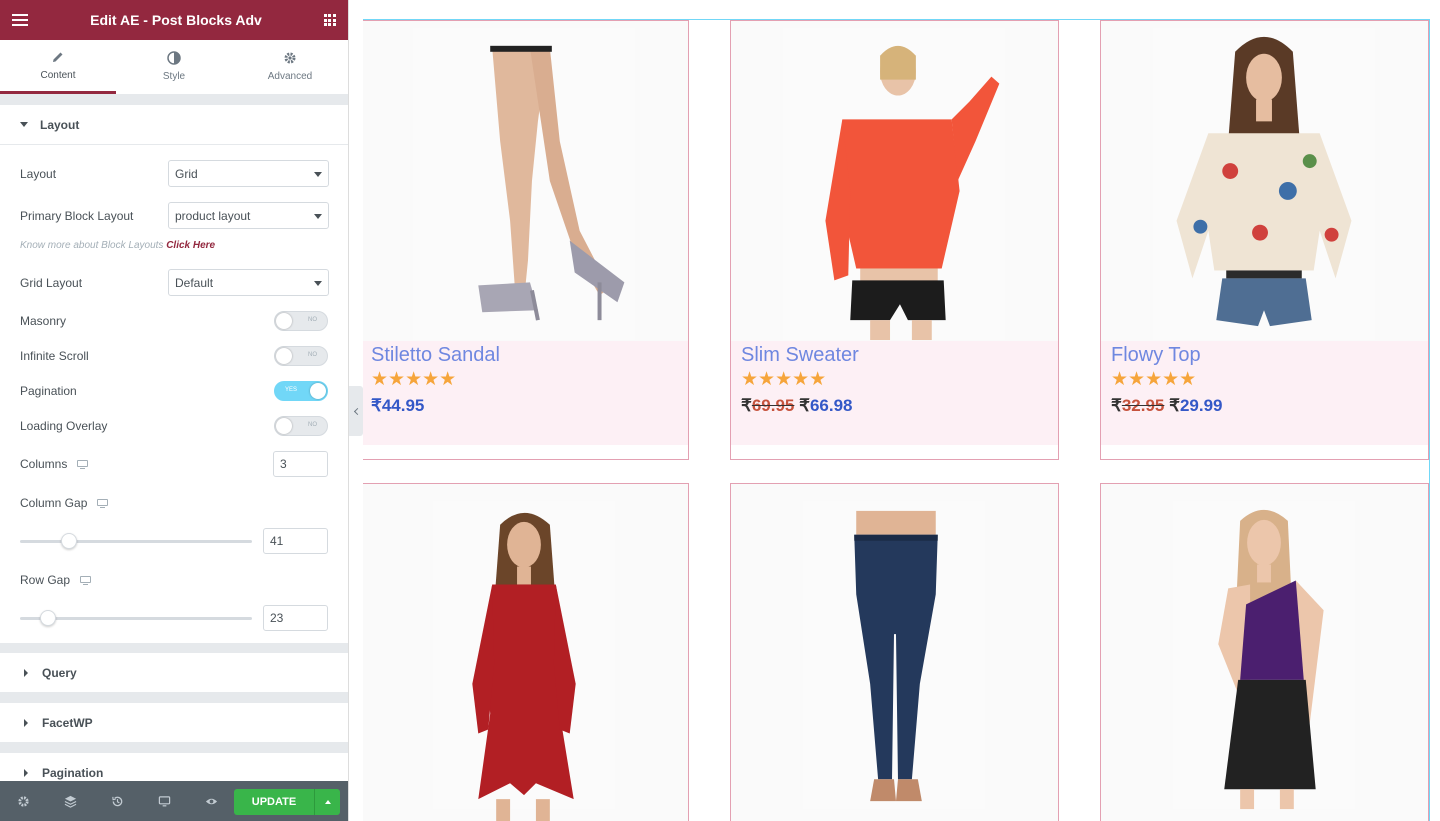  What do you see at coordinates (894, 655) in the screenshot?
I see `jeans-model-image` at bounding box center [894, 655].